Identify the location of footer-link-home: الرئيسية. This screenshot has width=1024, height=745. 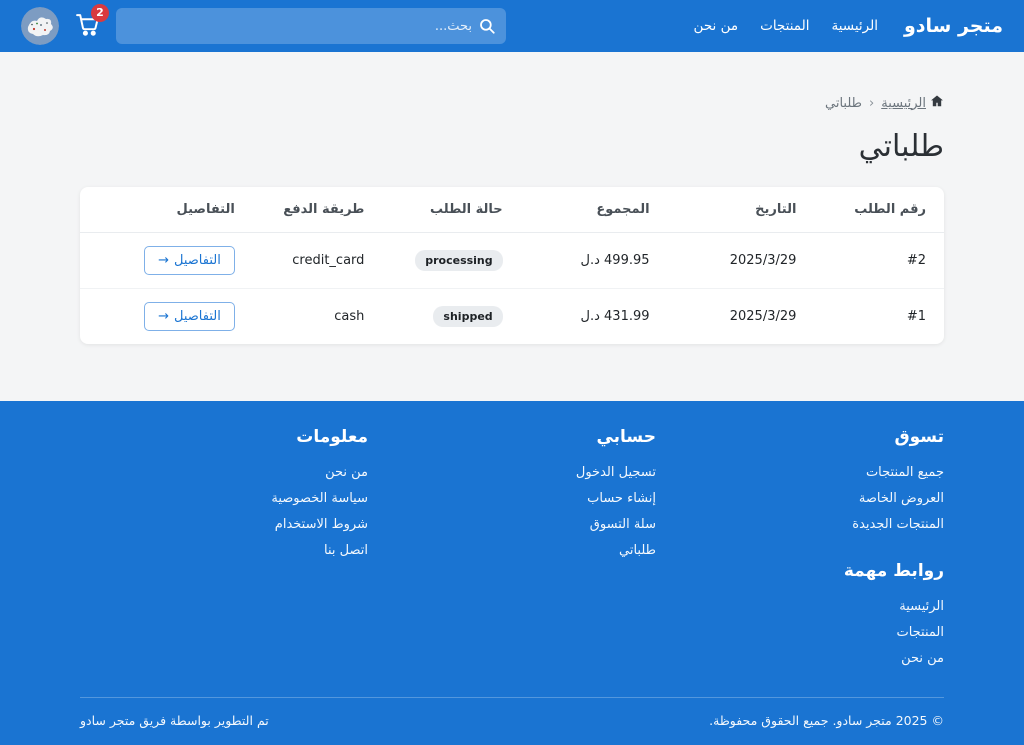
(921, 606).